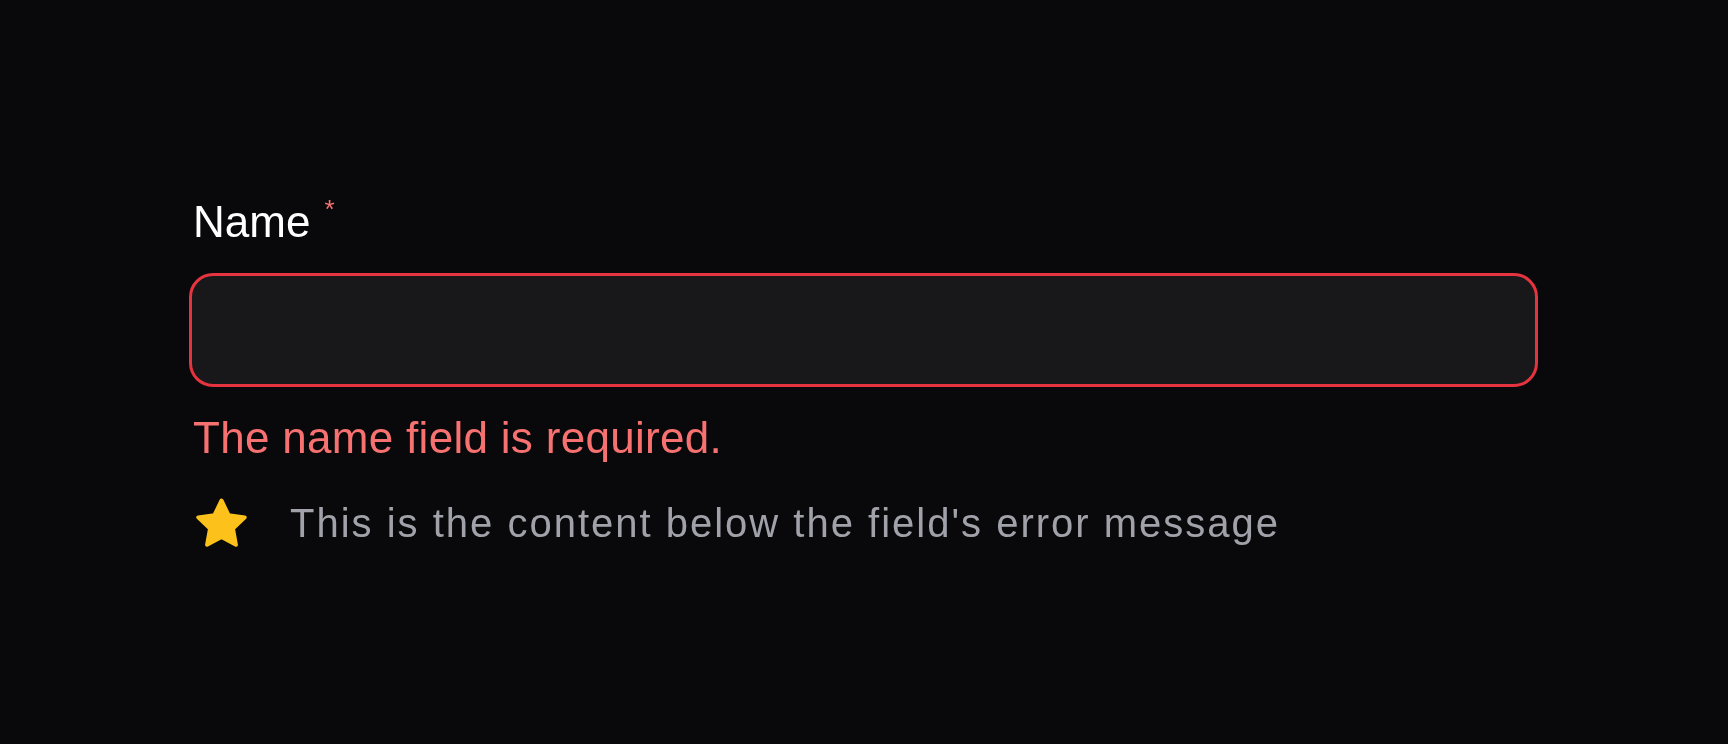 The height and width of the screenshot is (744, 1728). Describe the element at coordinates (329, 209) in the screenshot. I see `required-asterisk: *` at that location.